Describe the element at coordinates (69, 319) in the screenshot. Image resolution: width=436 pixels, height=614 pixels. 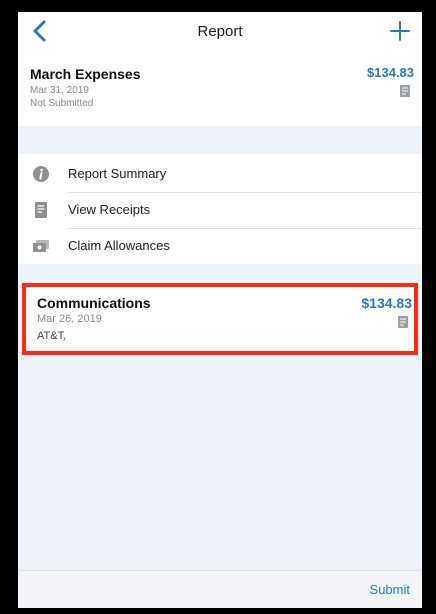
I see `expense-date: Mar 26, 2019` at that location.